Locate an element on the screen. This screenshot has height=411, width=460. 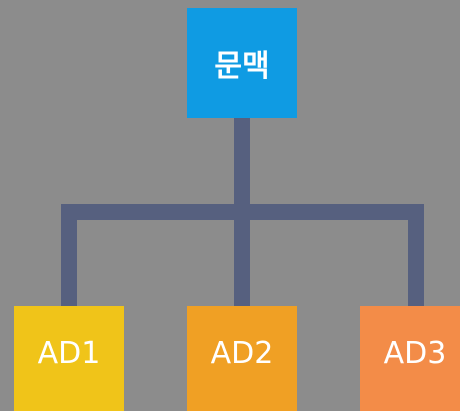
root-node: 문맥 is located at coordinates (242, 63).